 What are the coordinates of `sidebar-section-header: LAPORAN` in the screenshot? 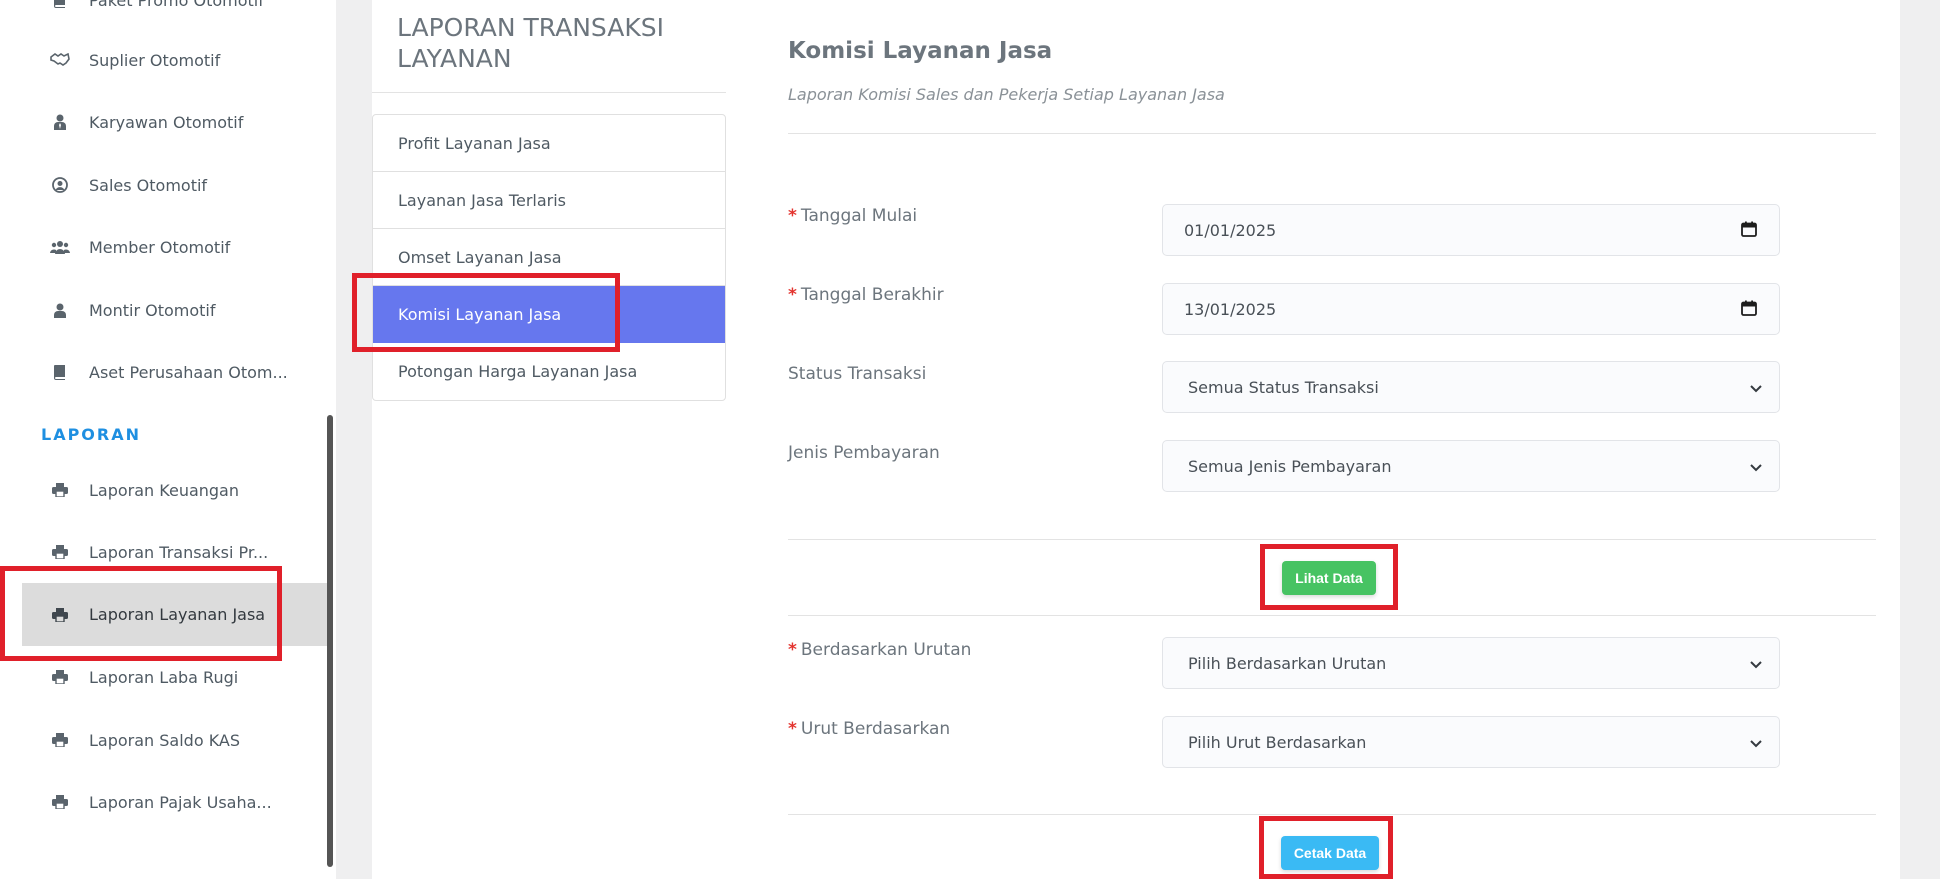 It's located at (91, 434).